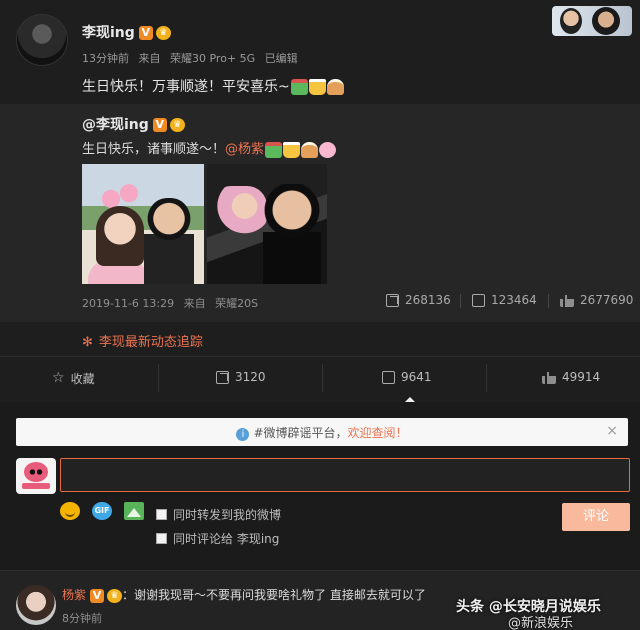 This screenshot has height=630, width=640. I want to click on notice-link: 欢迎查阅！, so click(378, 433).